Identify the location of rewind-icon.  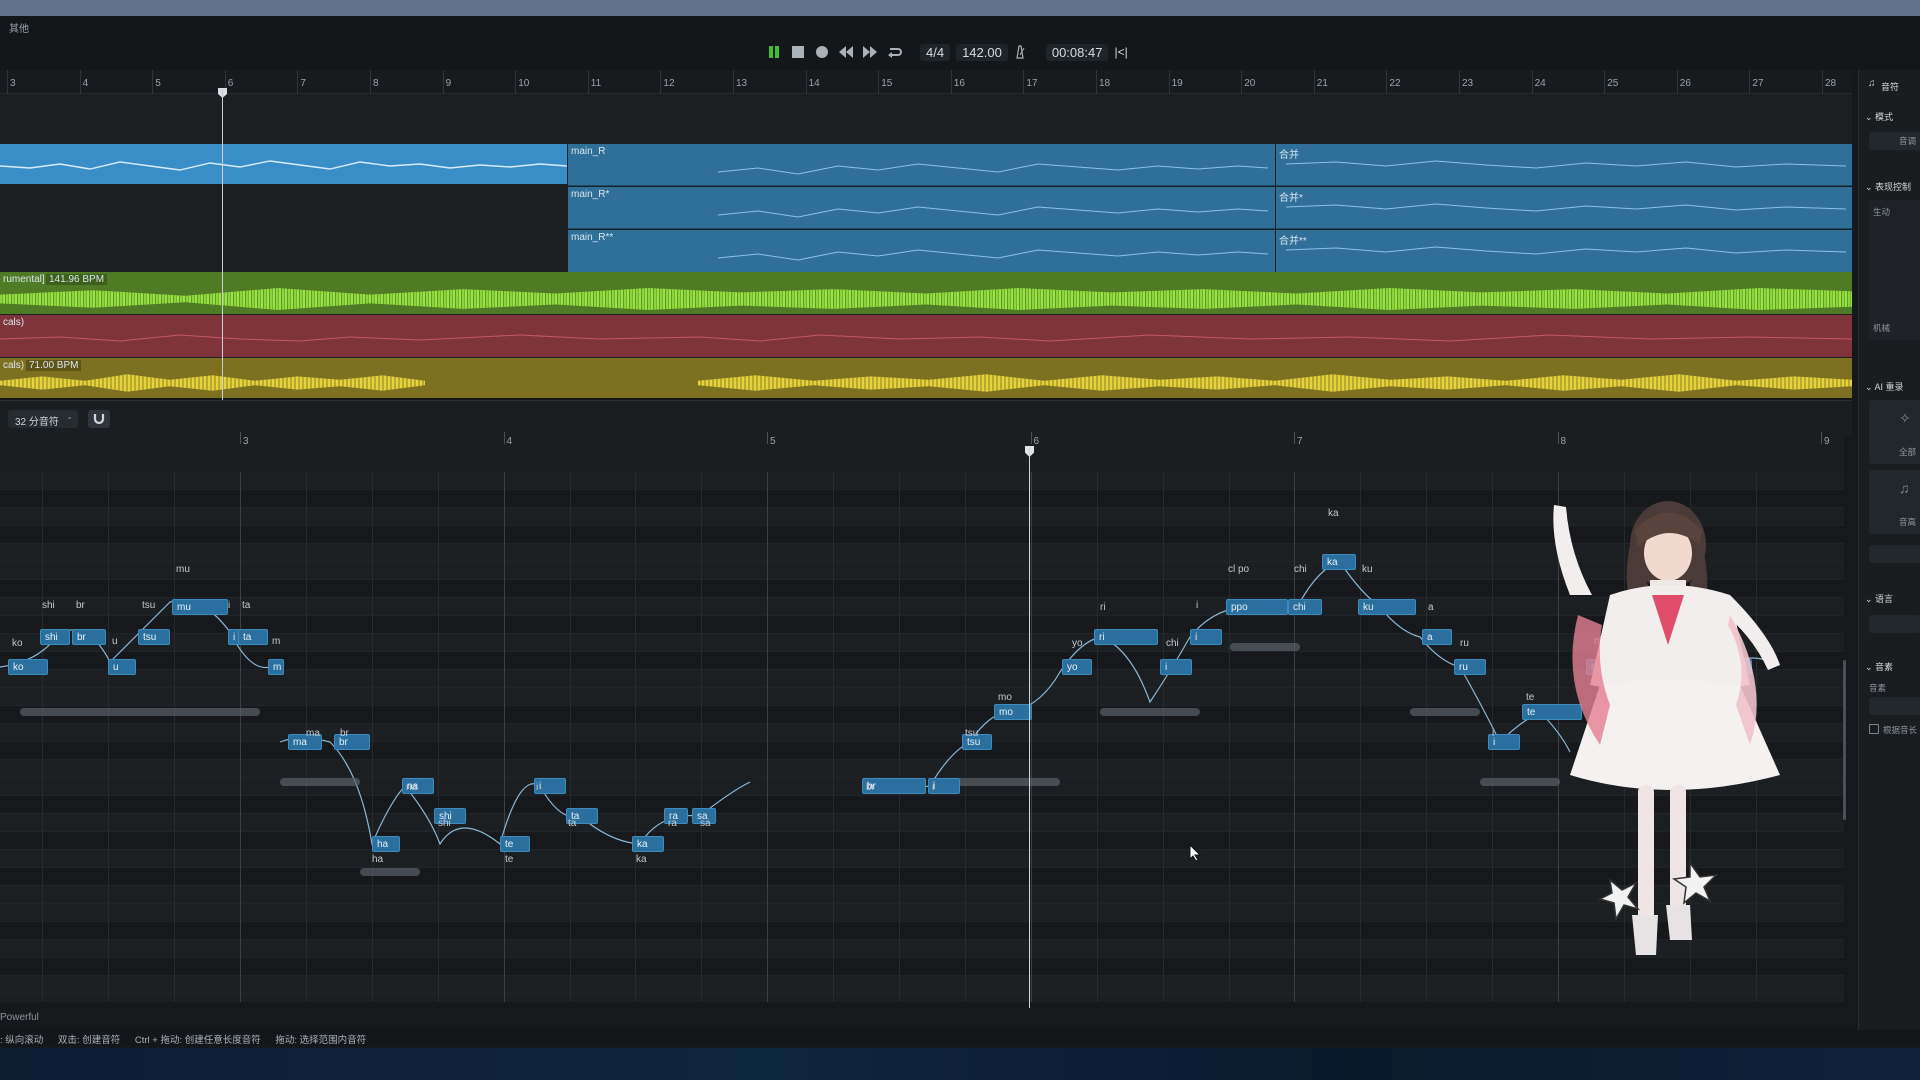
(846, 52).